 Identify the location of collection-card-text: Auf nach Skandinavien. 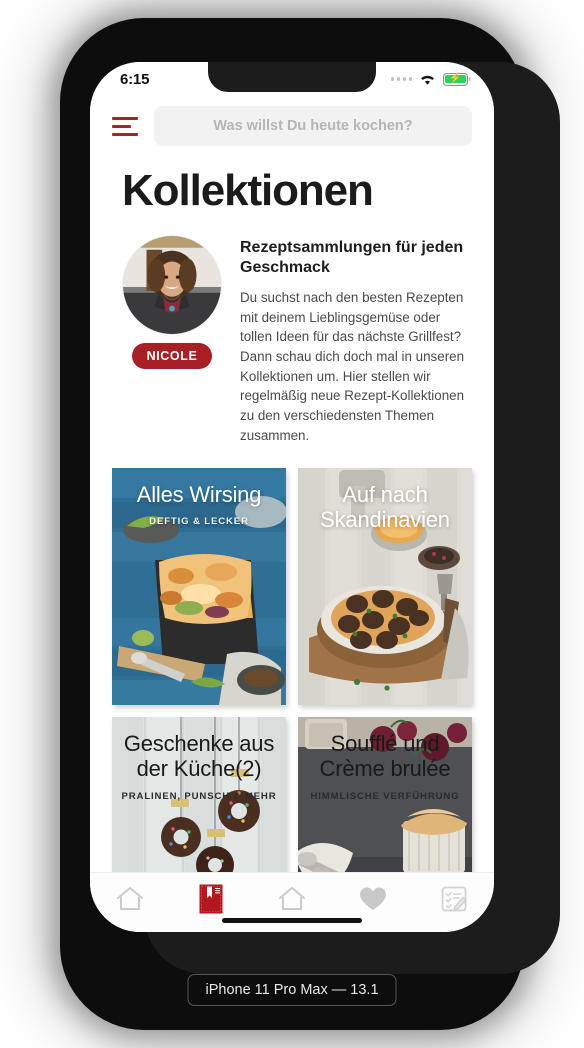
(385, 512).